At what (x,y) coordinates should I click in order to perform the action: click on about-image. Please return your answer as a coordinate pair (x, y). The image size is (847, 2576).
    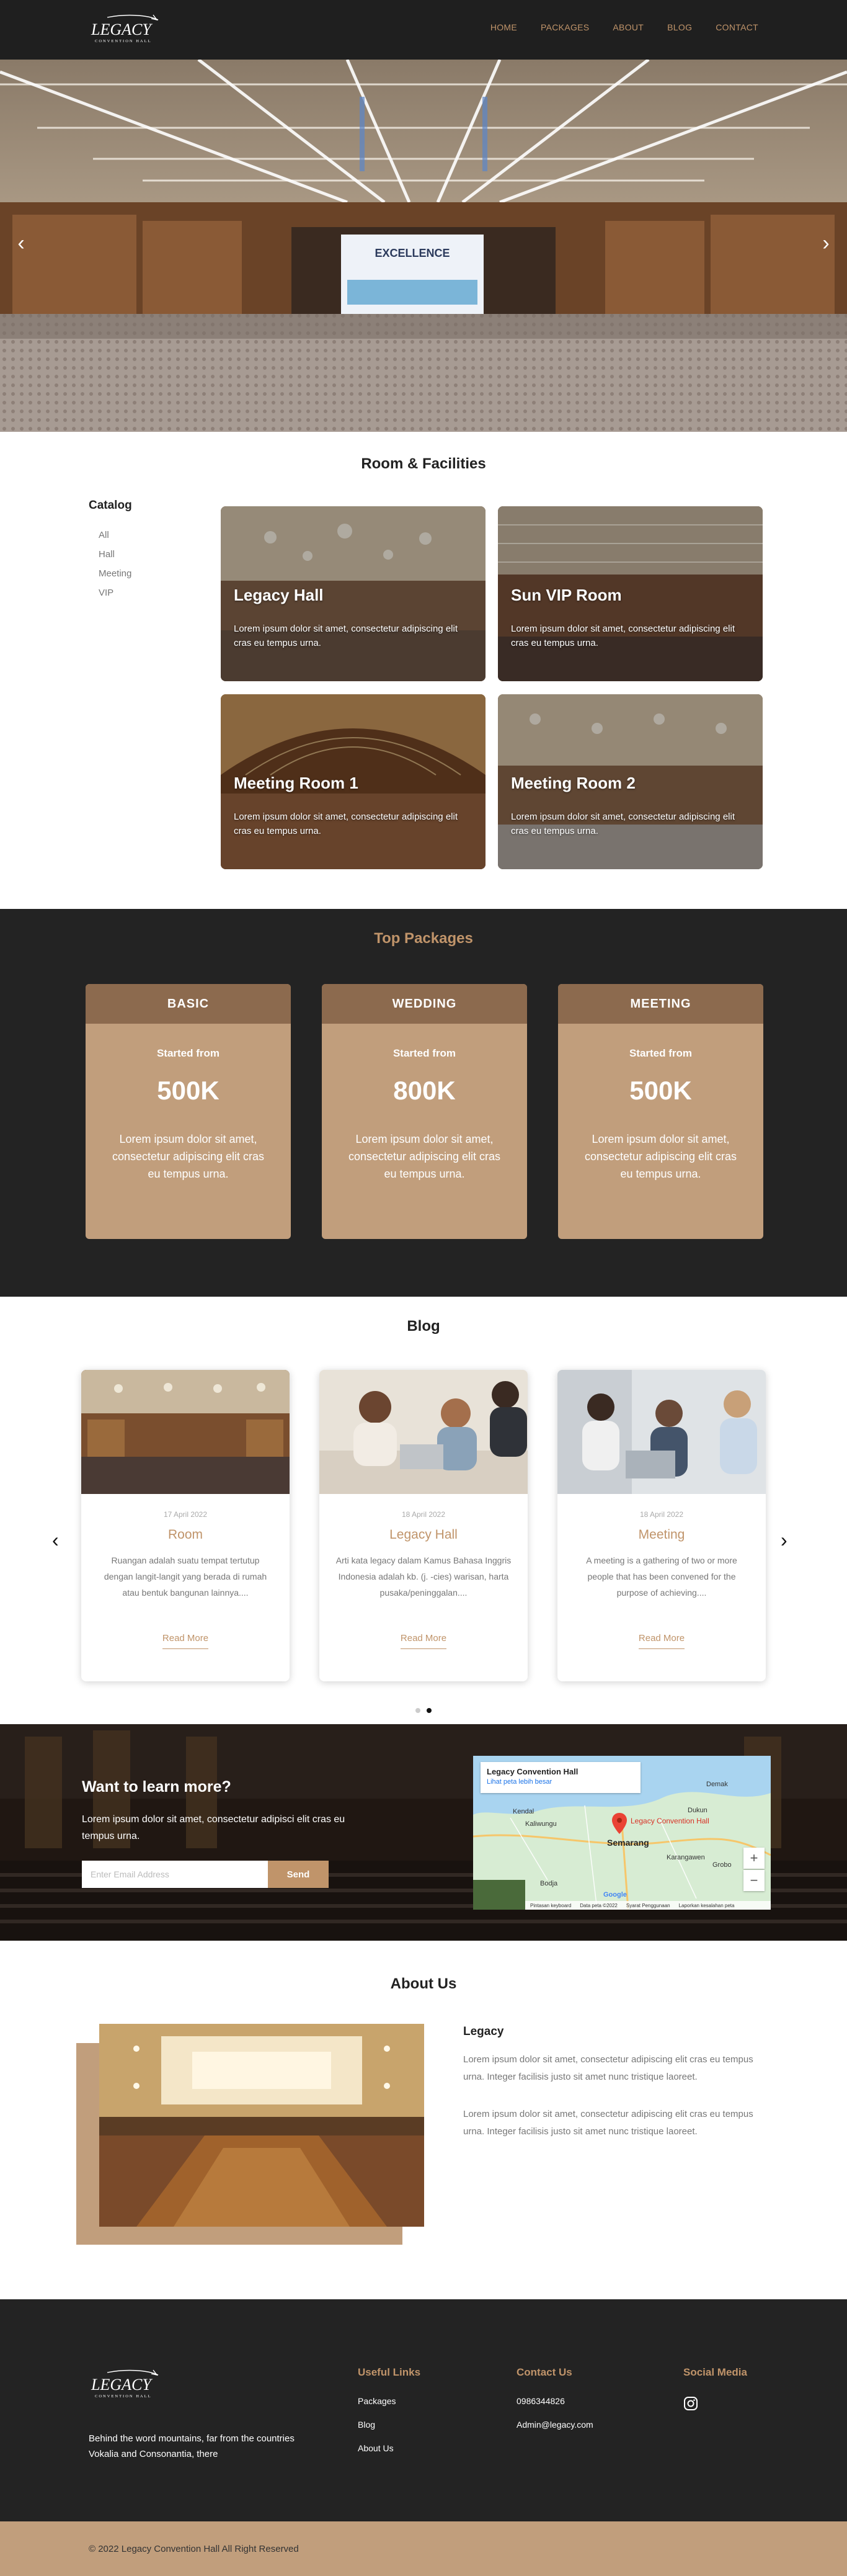
    Looking at the image, I should click on (261, 2125).